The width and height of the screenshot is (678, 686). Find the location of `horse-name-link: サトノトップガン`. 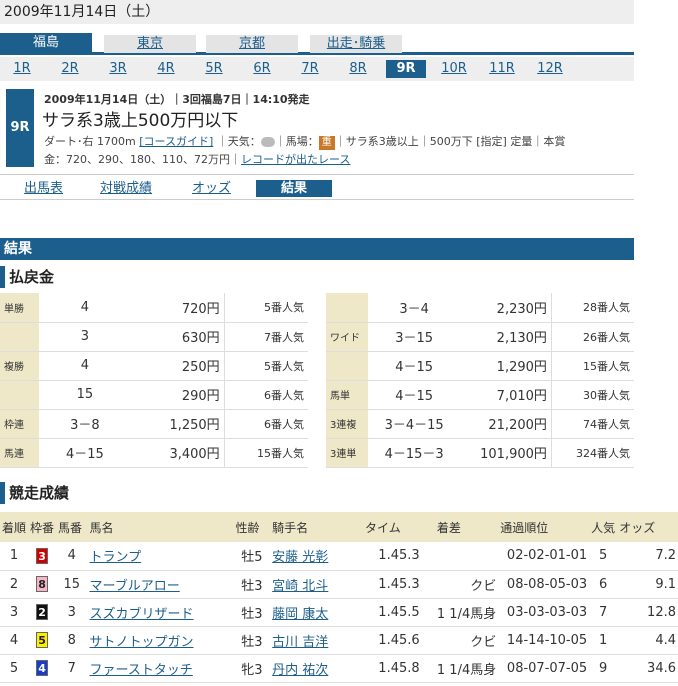

horse-name-link: サトノトップガン is located at coordinates (141, 642).